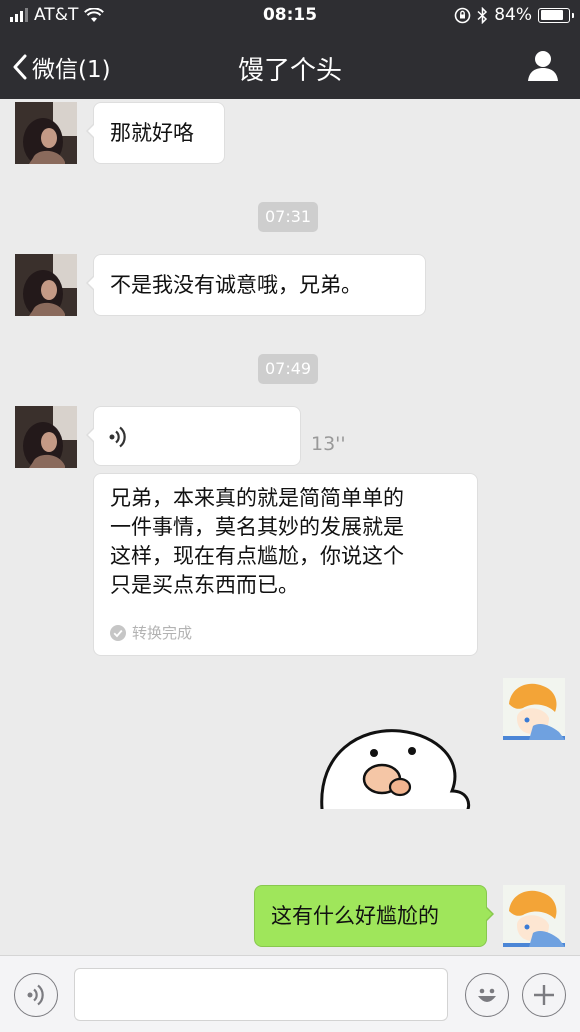 The image size is (580, 1032). I want to click on transcription-status: 转换完成, so click(151, 632).